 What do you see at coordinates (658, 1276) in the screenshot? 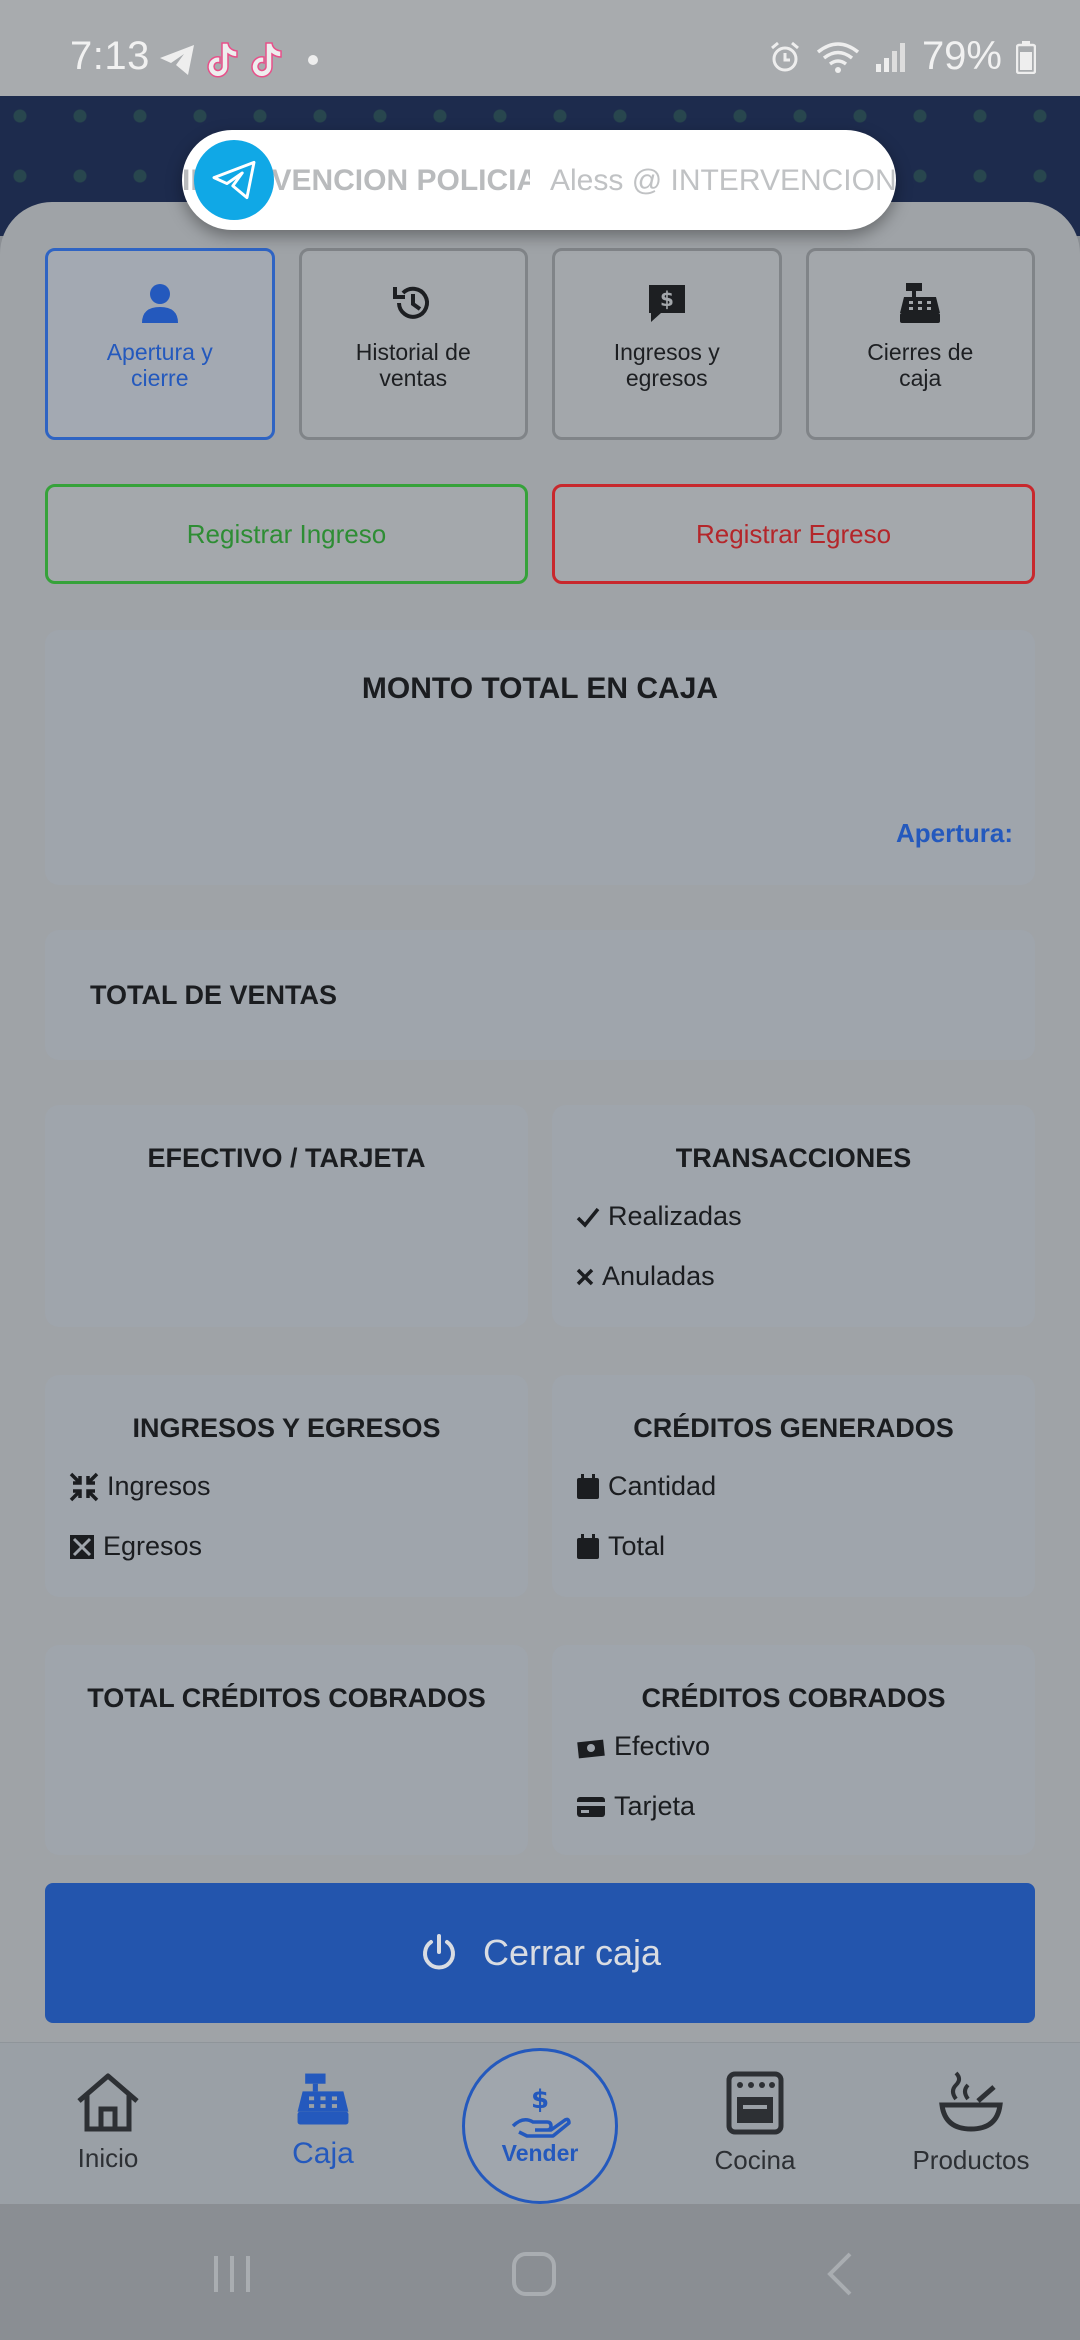
I see `anuladas-label: Anuladas` at bounding box center [658, 1276].